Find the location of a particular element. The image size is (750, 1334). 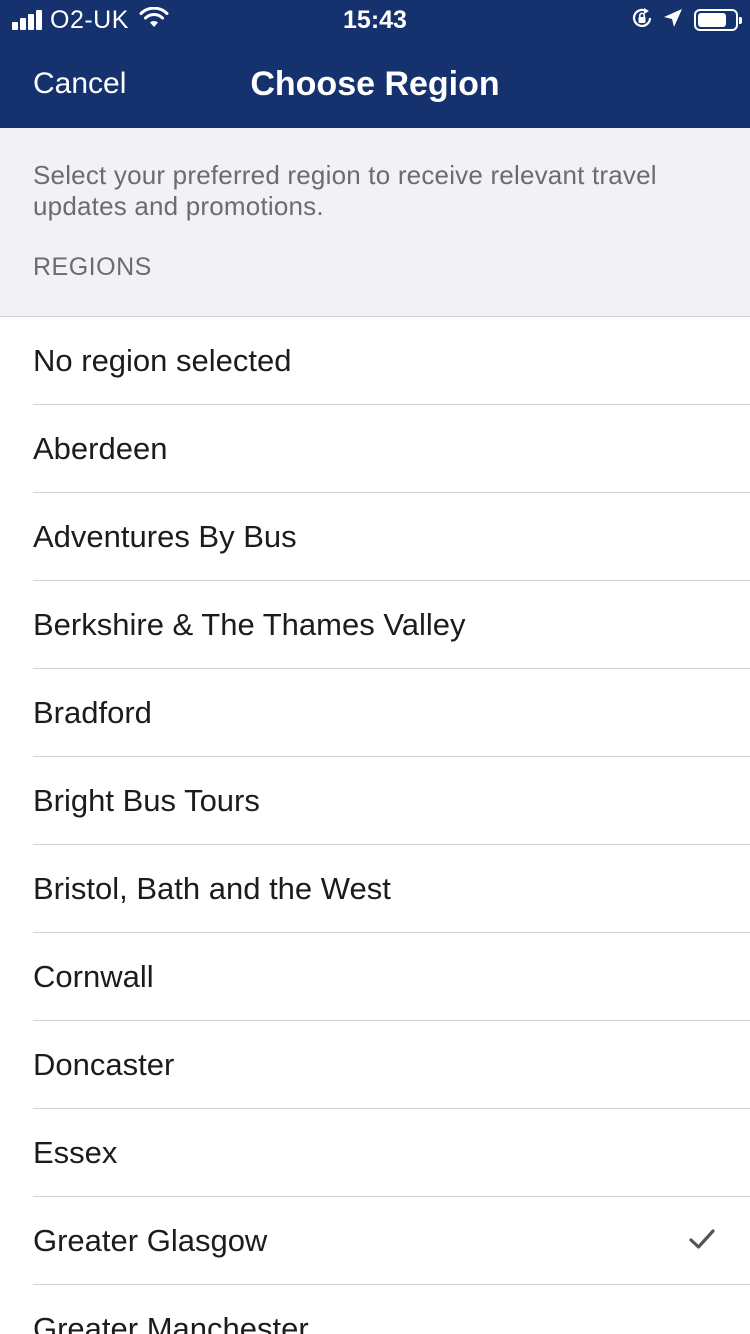

checkmark-icon is located at coordinates (702, 1239).